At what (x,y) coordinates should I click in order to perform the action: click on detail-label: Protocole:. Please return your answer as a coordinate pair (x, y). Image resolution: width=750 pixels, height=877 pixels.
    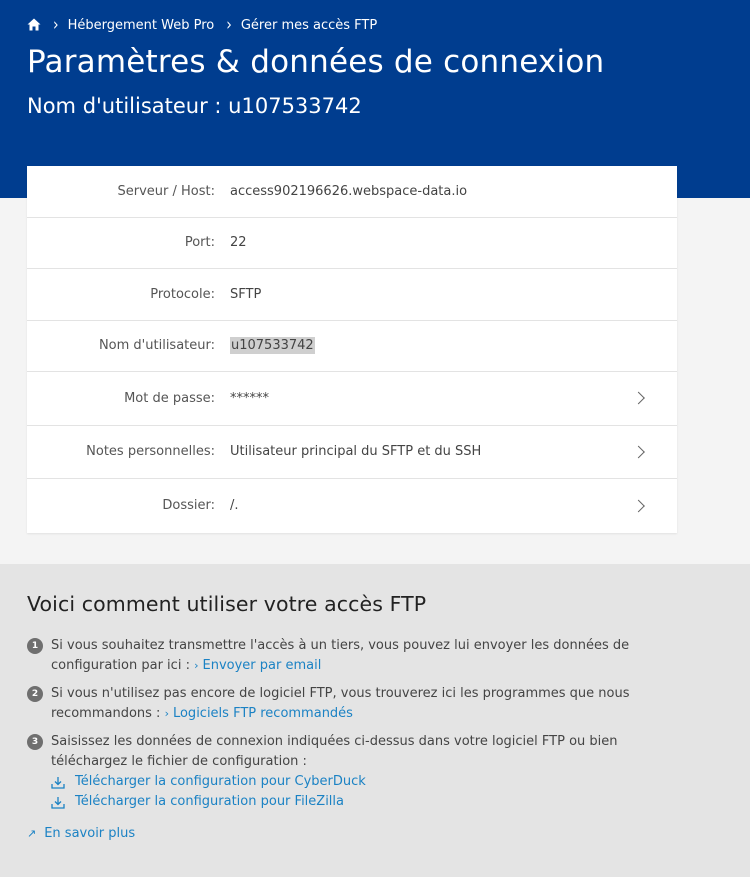
    Looking at the image, I should click on (182, 294).